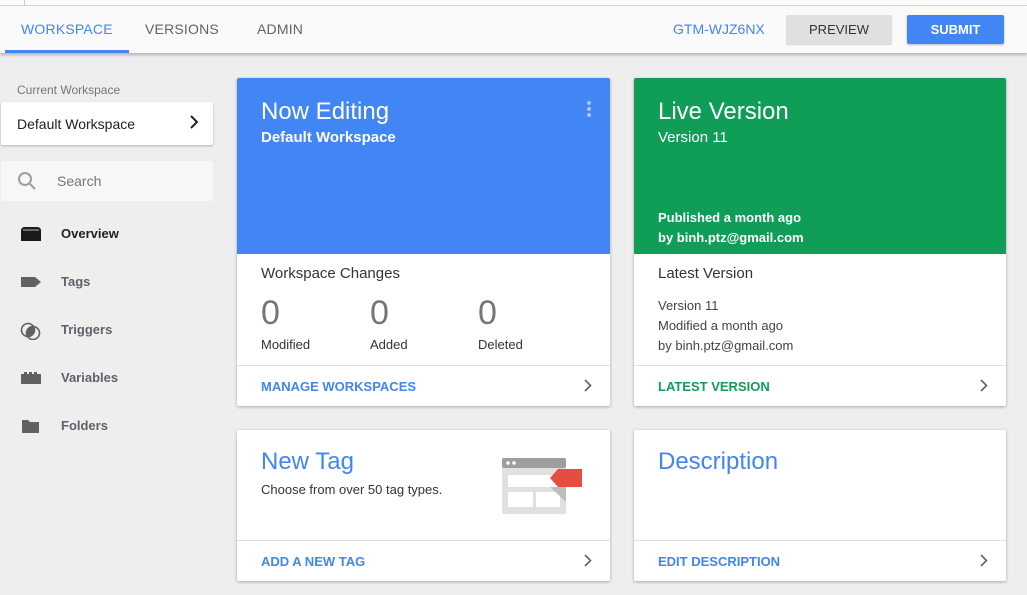 This screenshot has width=1027, height=595. Describe the element at coordinates (31, 426) in the screenshot. I see `folder-icon` at that location.